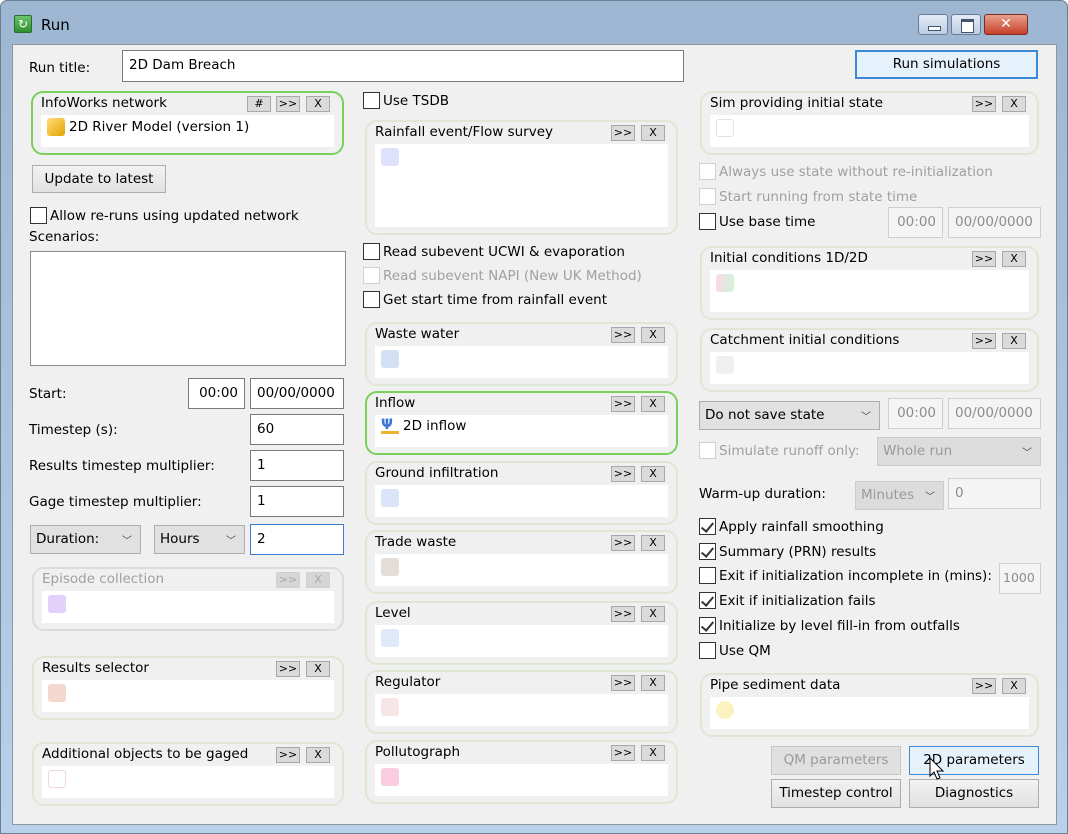 This screenshot has height=834, width=1068. What do you see at coordinates (504, 251) in the screenshot?
I see `read-ucwi-label: Read subevent UCWI & evaporation` at bounding box center [504, 251].